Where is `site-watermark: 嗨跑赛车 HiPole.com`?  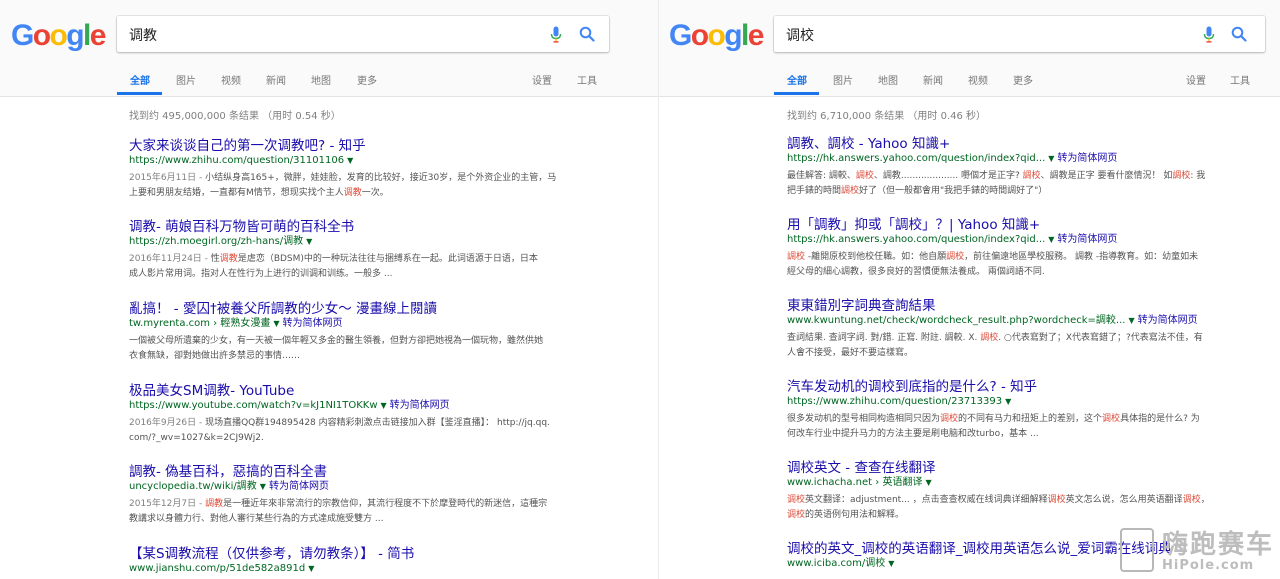
site-watermark: 嗨跑赛车 HiPole.com is located at coordinates (1198, 550).